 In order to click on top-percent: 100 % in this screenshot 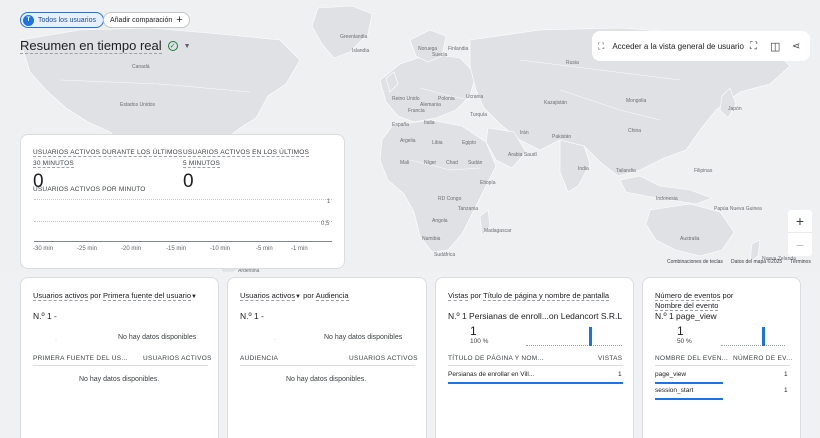, I will do `click(479, 341)`.